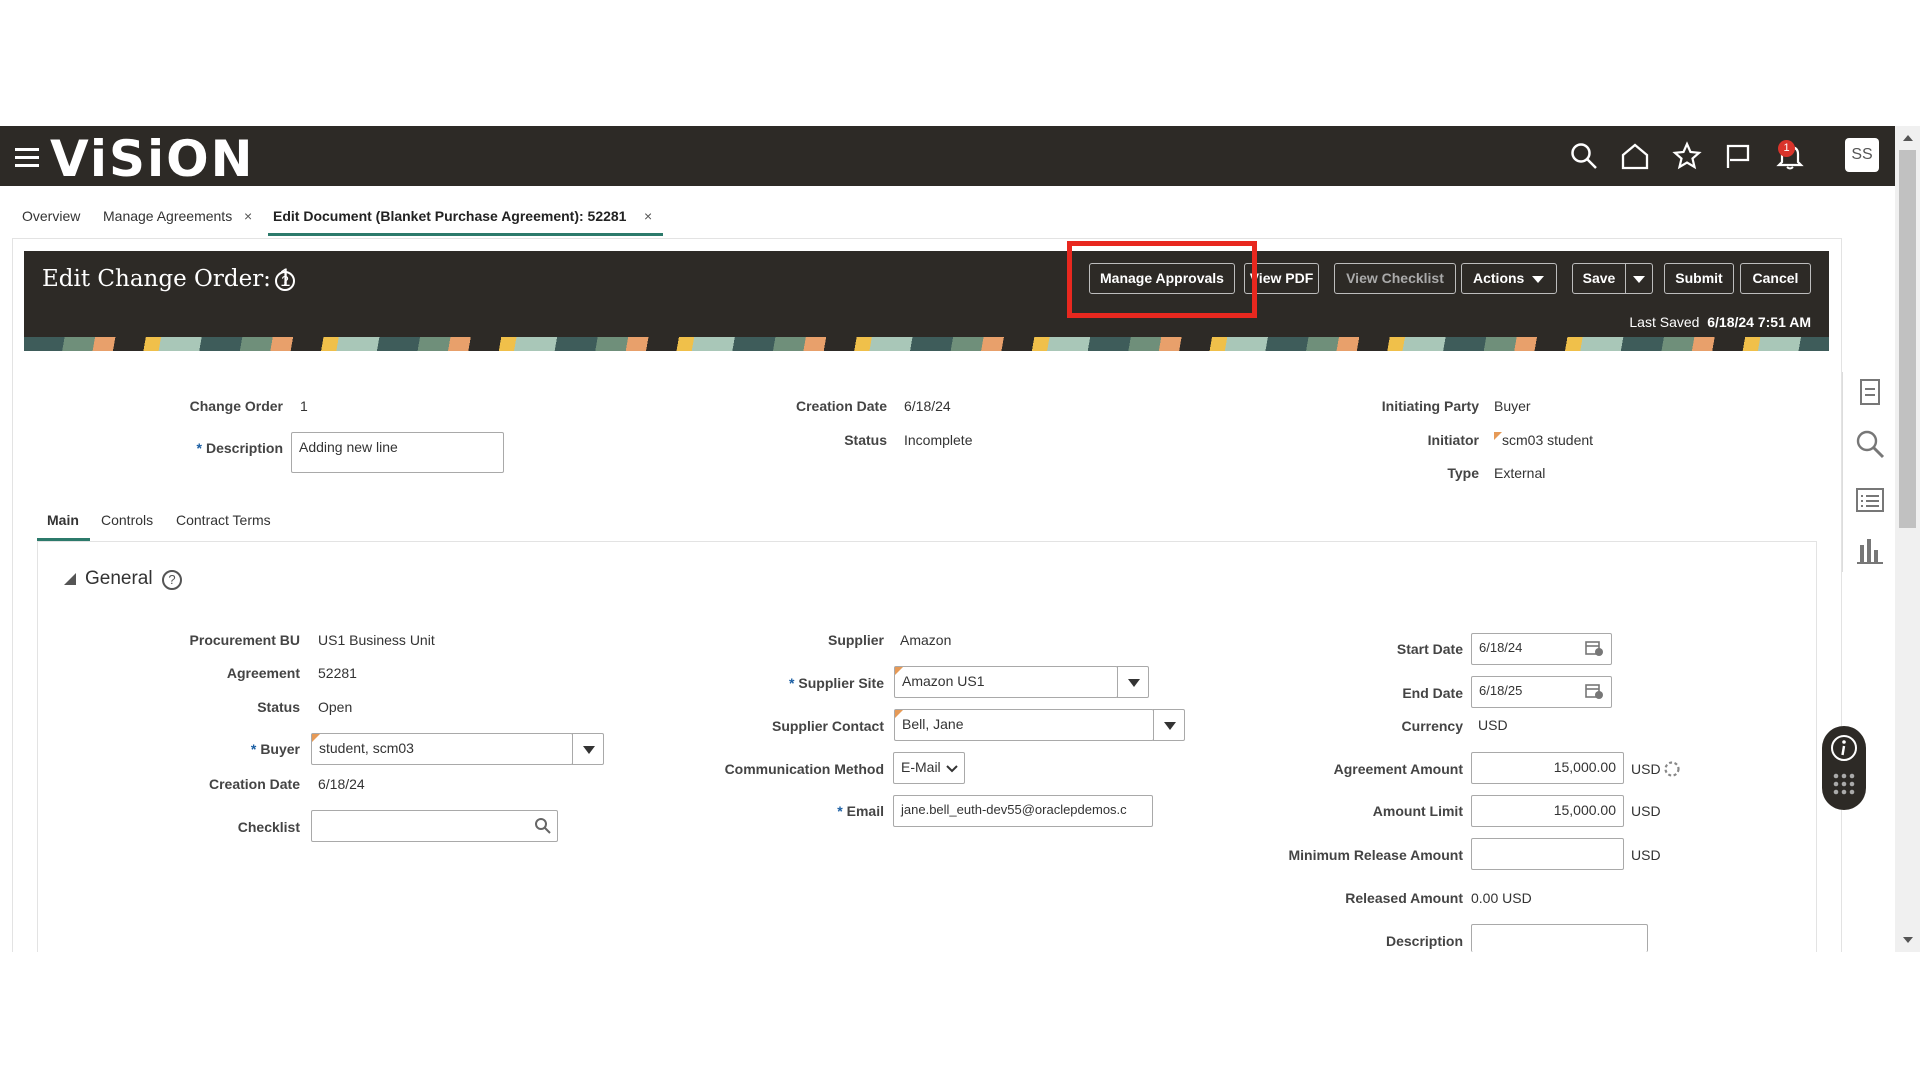  I want to click on description-field: Adding new line, so click(397, 452).